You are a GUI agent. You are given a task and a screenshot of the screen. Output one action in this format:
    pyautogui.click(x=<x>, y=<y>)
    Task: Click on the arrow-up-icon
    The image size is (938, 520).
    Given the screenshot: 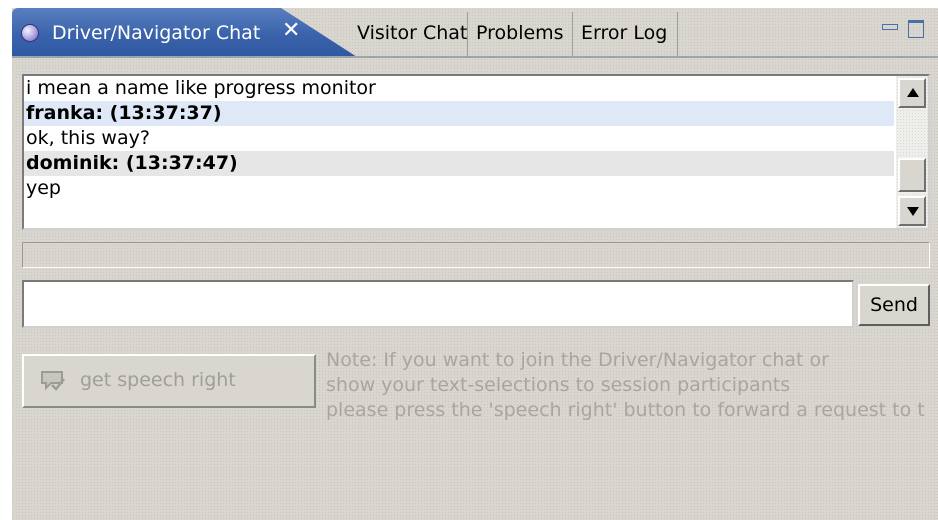 What is the action you would take?
    pyautogui.click(x=913, y=92)
    